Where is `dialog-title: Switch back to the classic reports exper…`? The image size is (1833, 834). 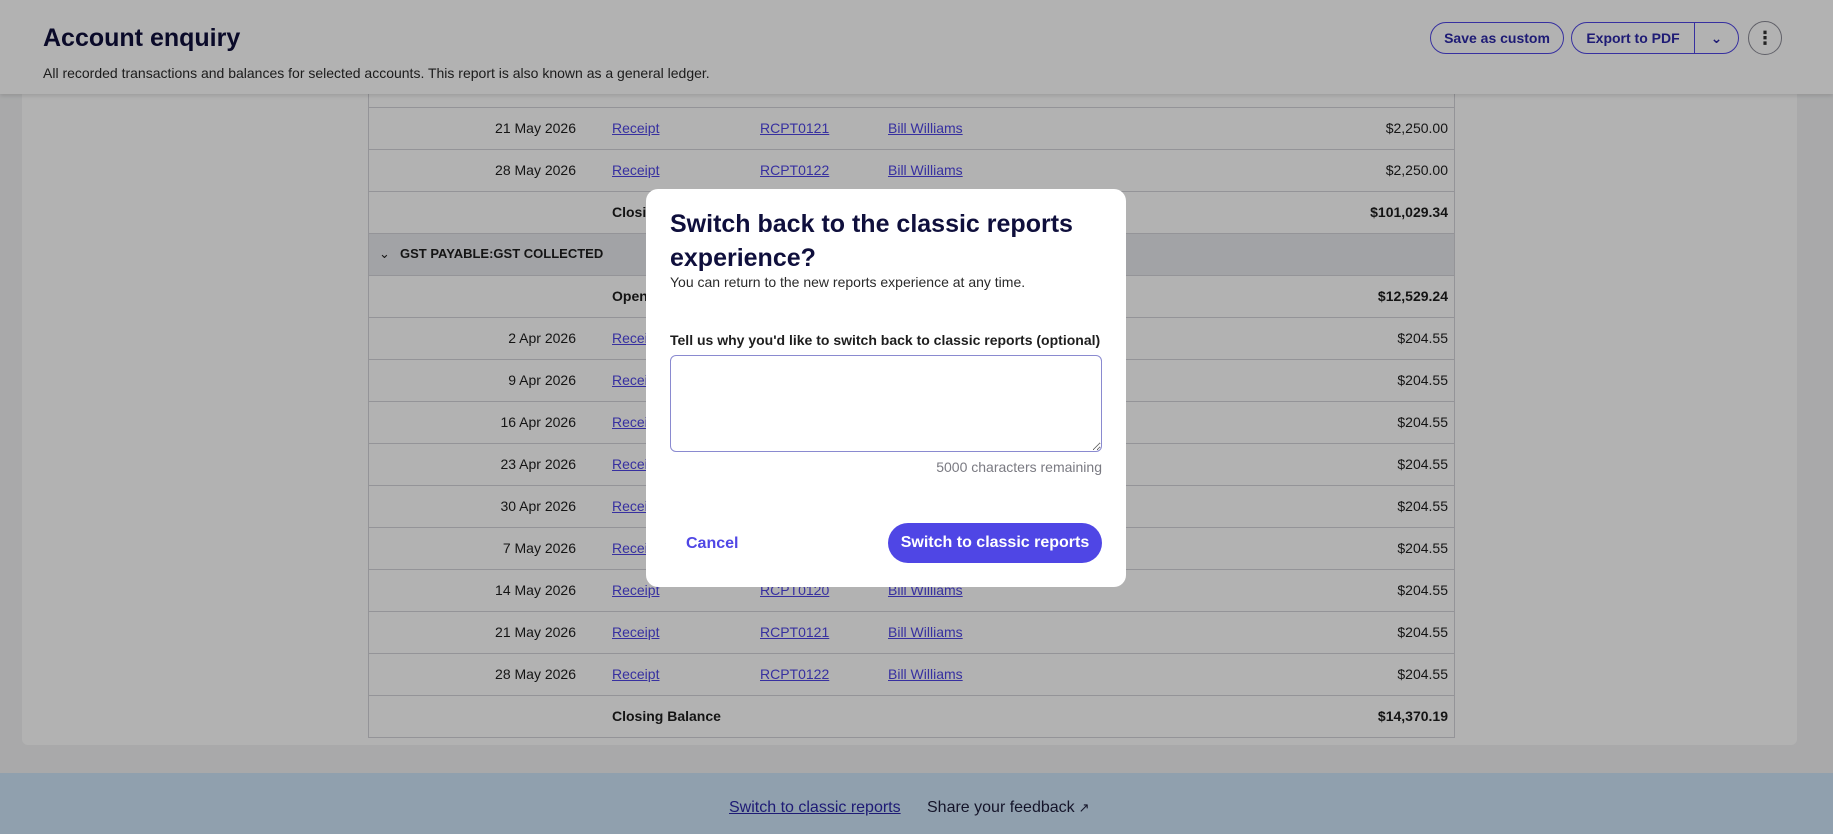
dialog-title: Switch back to the classic reports exper… is located at coordinates (871, 241).